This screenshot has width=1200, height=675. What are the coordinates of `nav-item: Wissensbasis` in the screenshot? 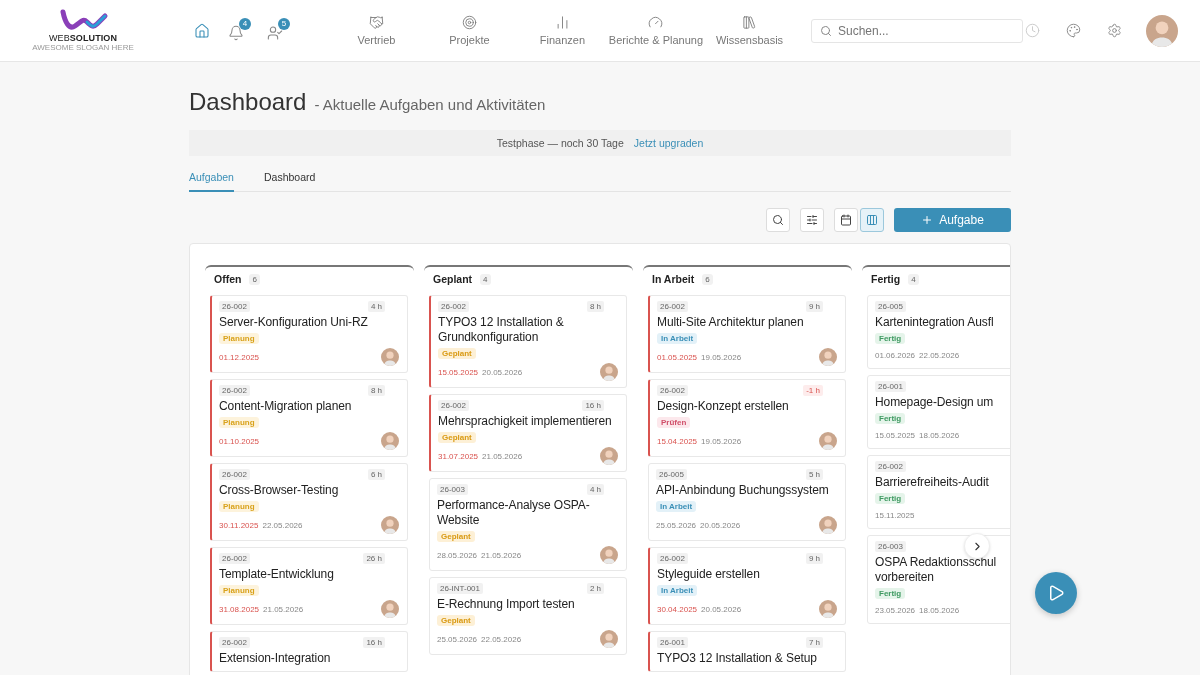 It's located at (749, 30).